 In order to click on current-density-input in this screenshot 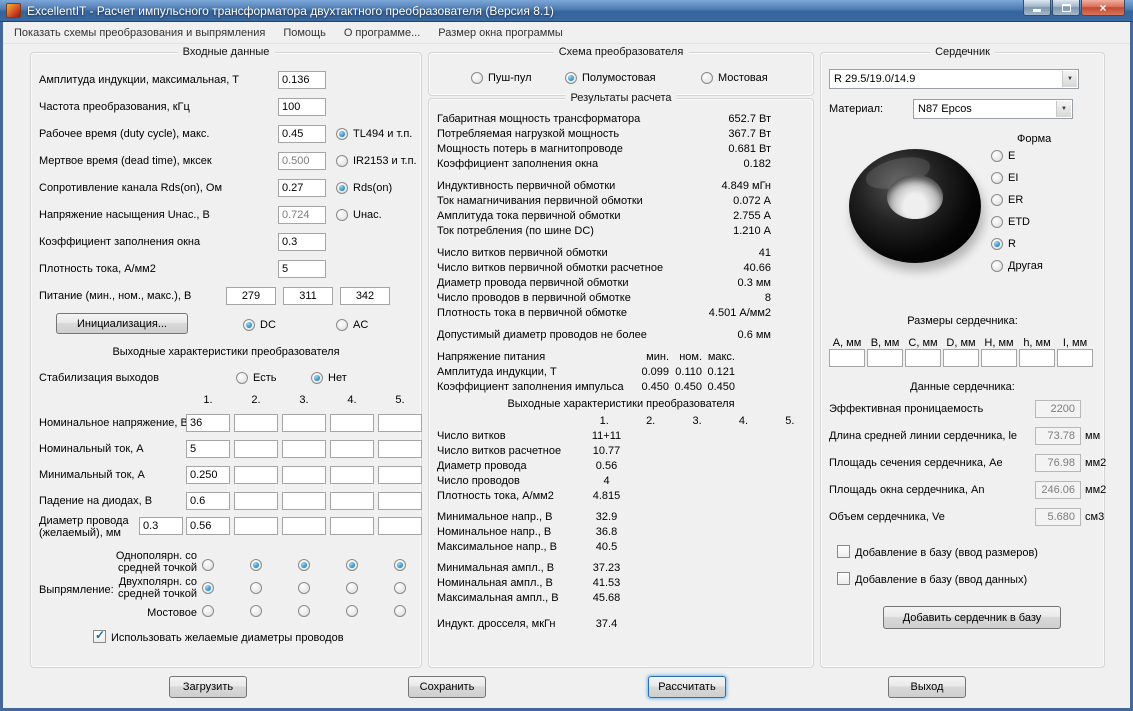, I will do `click(302, 269)`.